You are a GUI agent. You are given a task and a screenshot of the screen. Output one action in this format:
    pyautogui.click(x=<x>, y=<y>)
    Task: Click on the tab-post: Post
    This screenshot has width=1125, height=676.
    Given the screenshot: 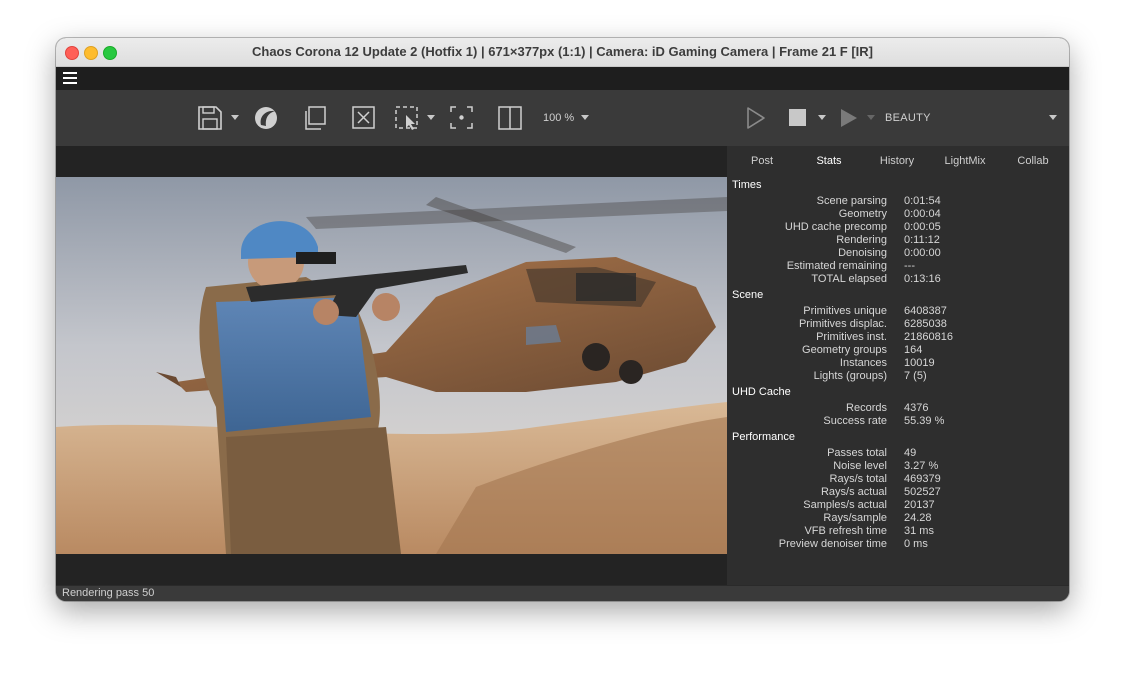 What is the action you would take?
    pyautogui.click(x=762, y=161)
    